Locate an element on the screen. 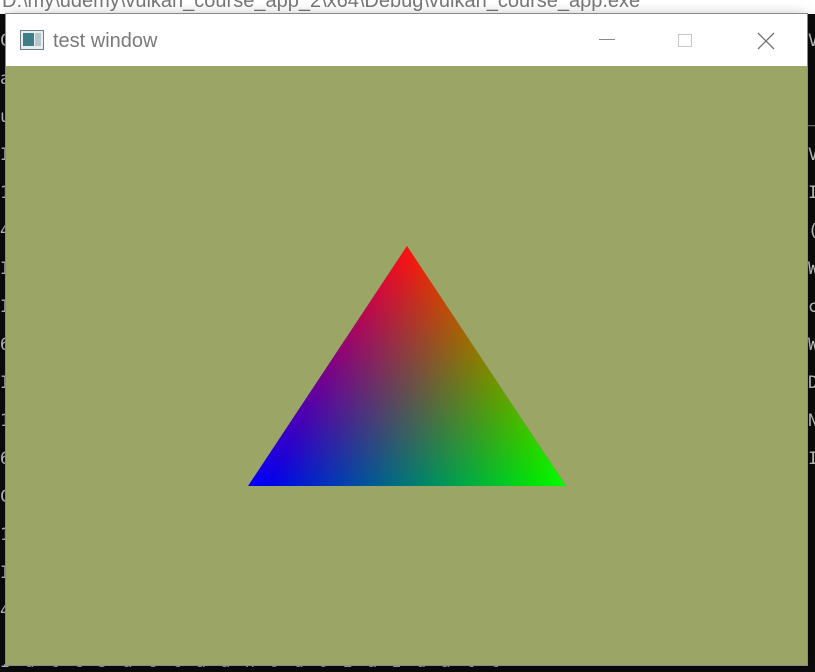  minimize-icon is located at coordinates (607, 39).